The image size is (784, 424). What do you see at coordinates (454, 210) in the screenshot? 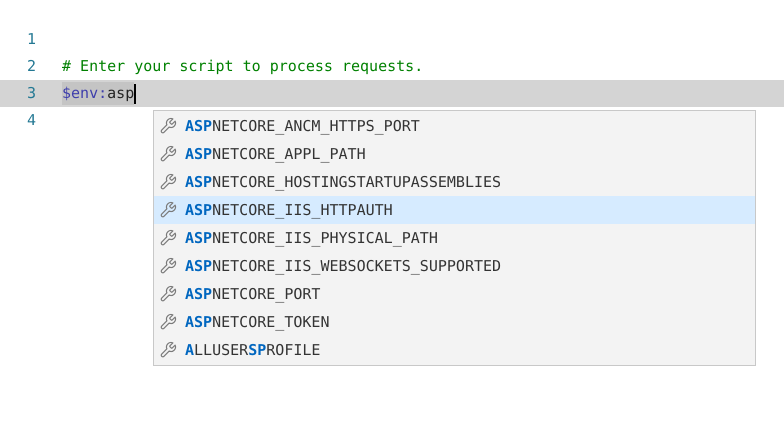
I see `suggestion-item: ASPNETCORE_IIS_HTTPAUTH` at bounding box center [454, 210].